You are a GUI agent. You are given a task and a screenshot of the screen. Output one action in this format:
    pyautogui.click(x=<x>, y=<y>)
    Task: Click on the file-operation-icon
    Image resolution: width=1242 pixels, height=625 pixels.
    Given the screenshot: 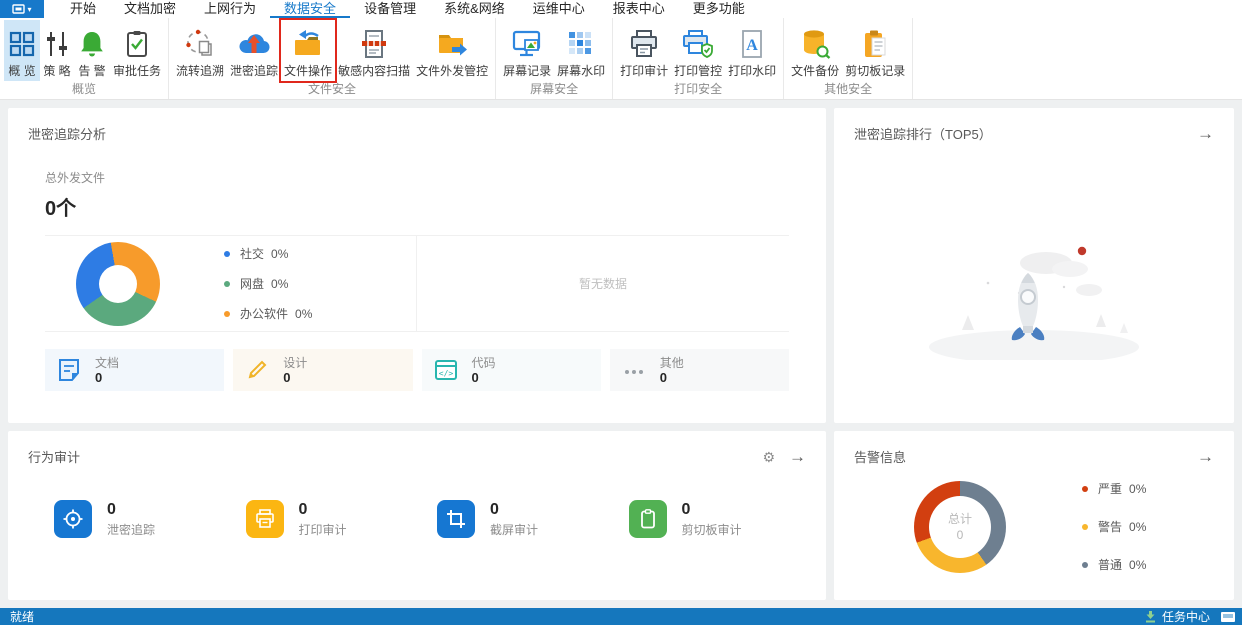 What is the action you would take?
    pyautogui.click(x=308, y=43)
    